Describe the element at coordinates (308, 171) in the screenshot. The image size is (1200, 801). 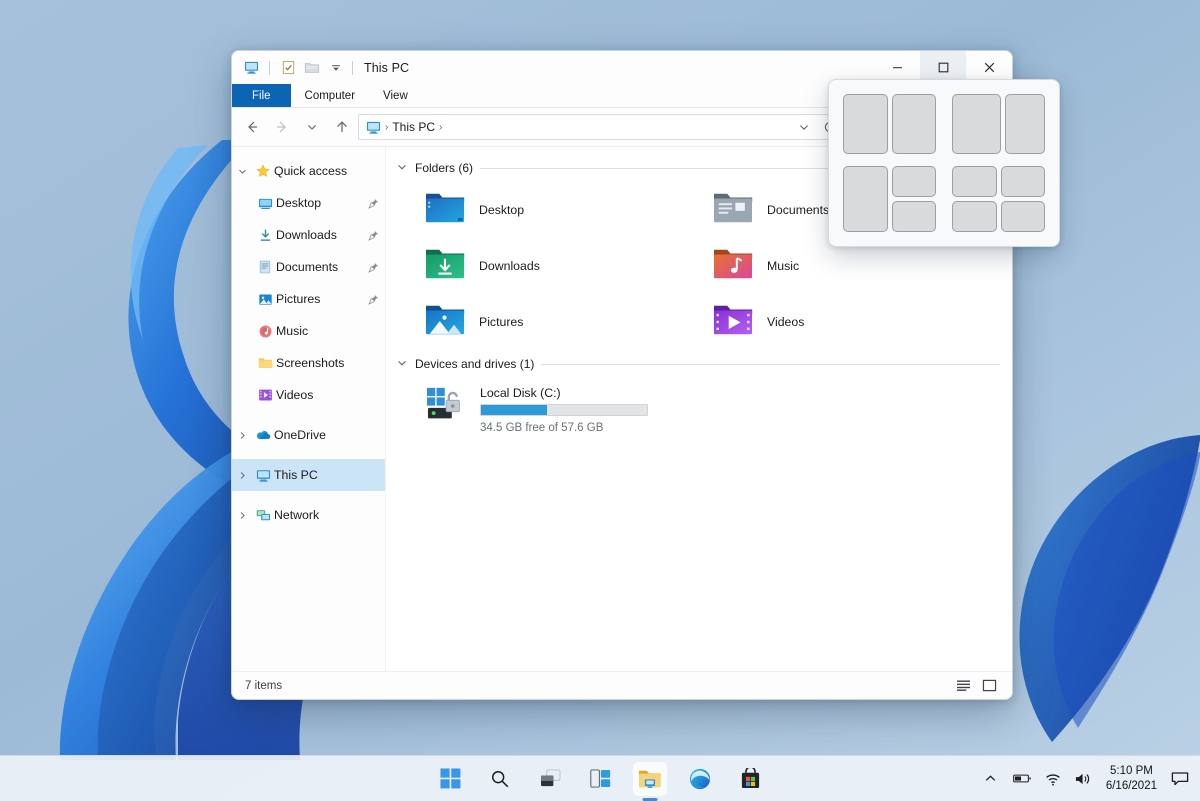
I see `sidebar-item-quick-access: Quick access` at that location.